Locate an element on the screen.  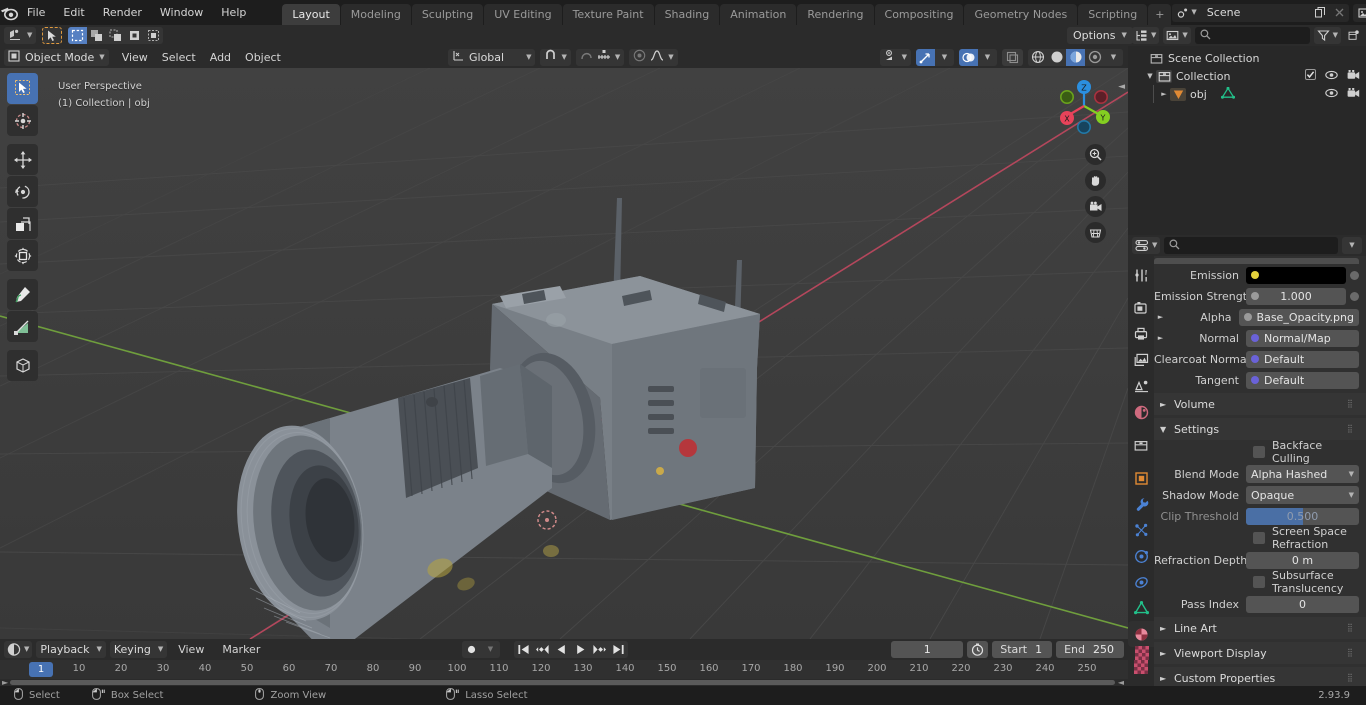
transform-orientation-dropdown: Global ▼ is located at coordinates (492, 57).